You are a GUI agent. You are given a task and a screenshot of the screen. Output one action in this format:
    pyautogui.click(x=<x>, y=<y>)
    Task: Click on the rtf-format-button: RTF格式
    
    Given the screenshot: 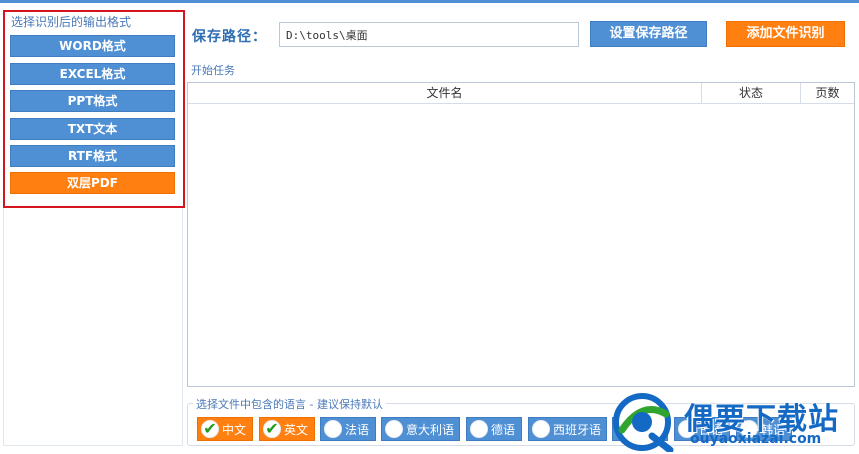 What is the action you would take?
    pyautogui.click(x=92, y=156)
    